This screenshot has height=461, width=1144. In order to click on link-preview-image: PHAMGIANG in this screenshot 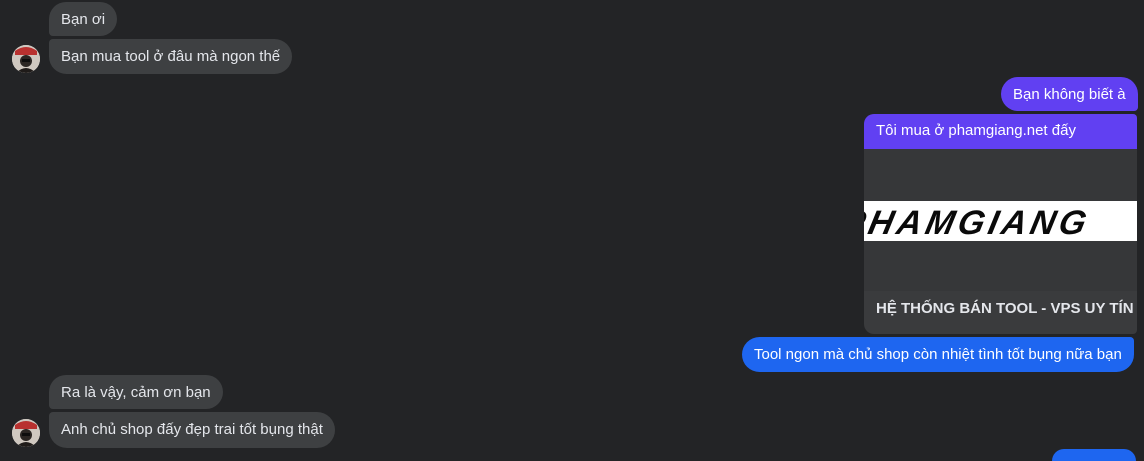, I will do `click(1000, 220)`.